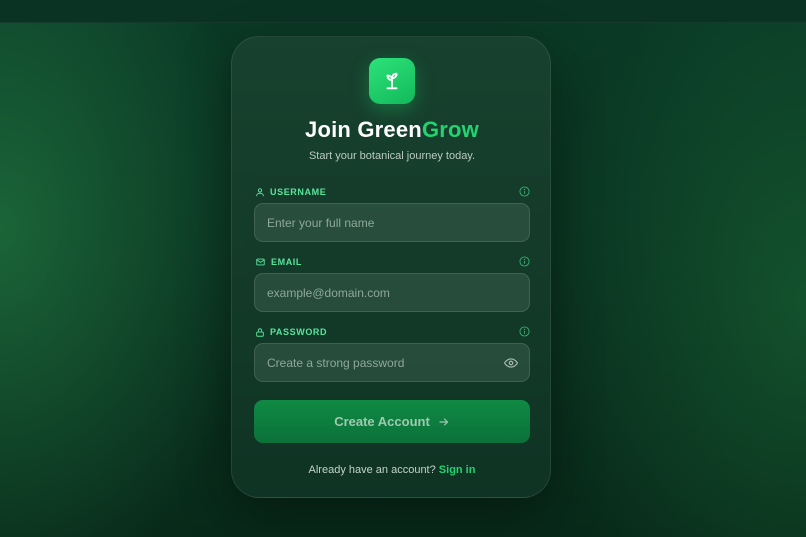 Image resolution: width=806 pixels, height=537 pixels. I want to click on username-label-row: USERNAME, so click(290, 192).